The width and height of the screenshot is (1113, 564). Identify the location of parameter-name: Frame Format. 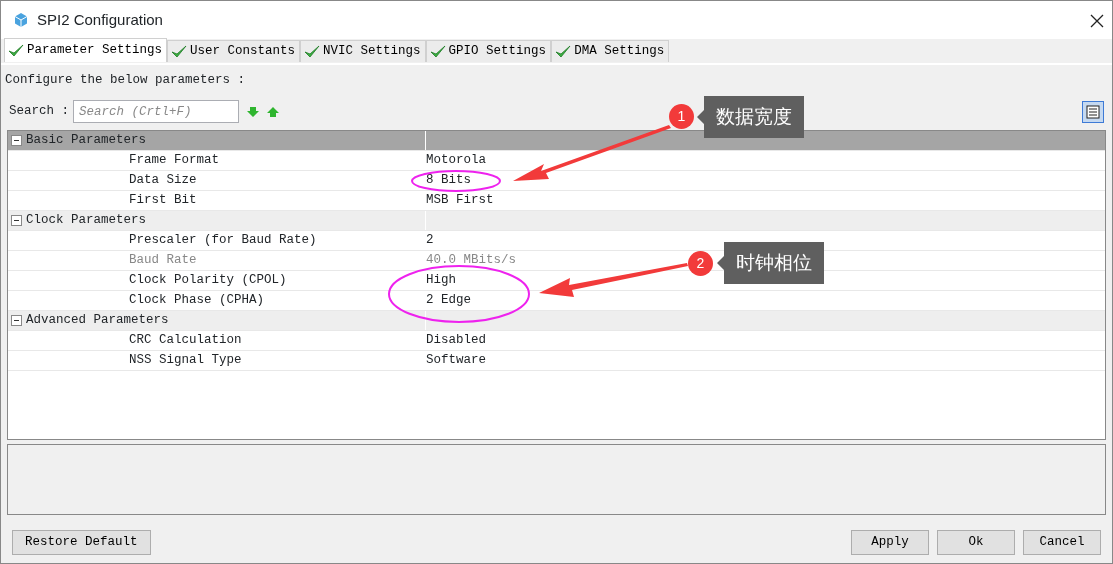
(174, 161).